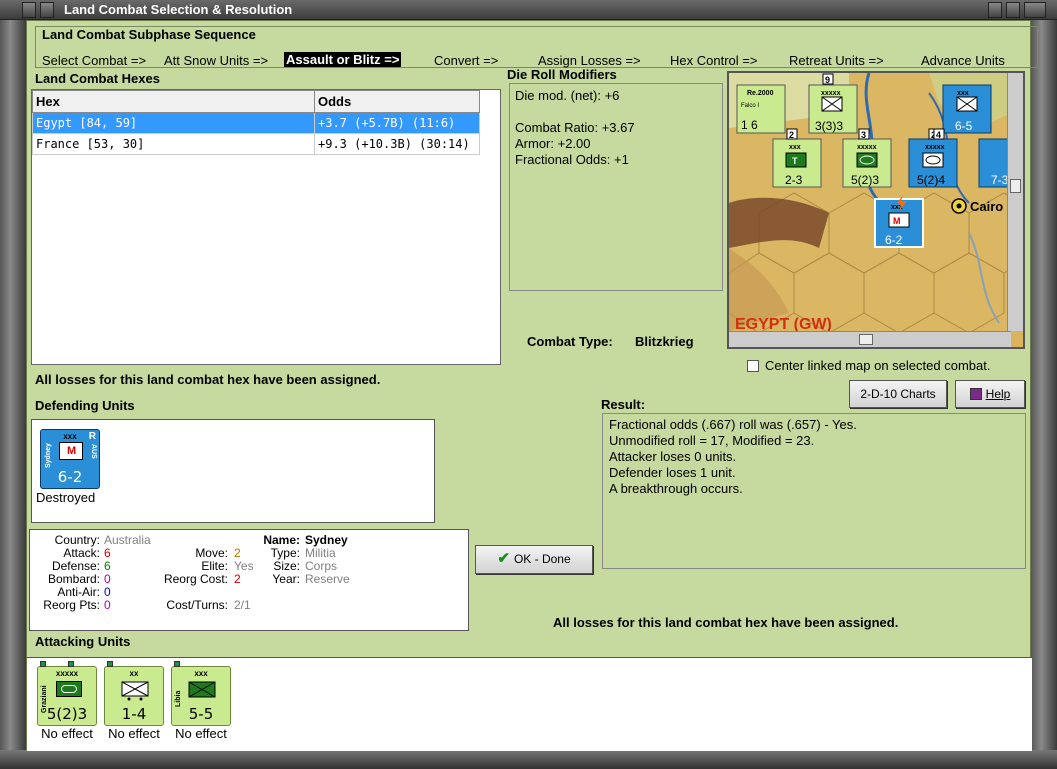  I want to click on unit-size: xx, so click(134, 673).